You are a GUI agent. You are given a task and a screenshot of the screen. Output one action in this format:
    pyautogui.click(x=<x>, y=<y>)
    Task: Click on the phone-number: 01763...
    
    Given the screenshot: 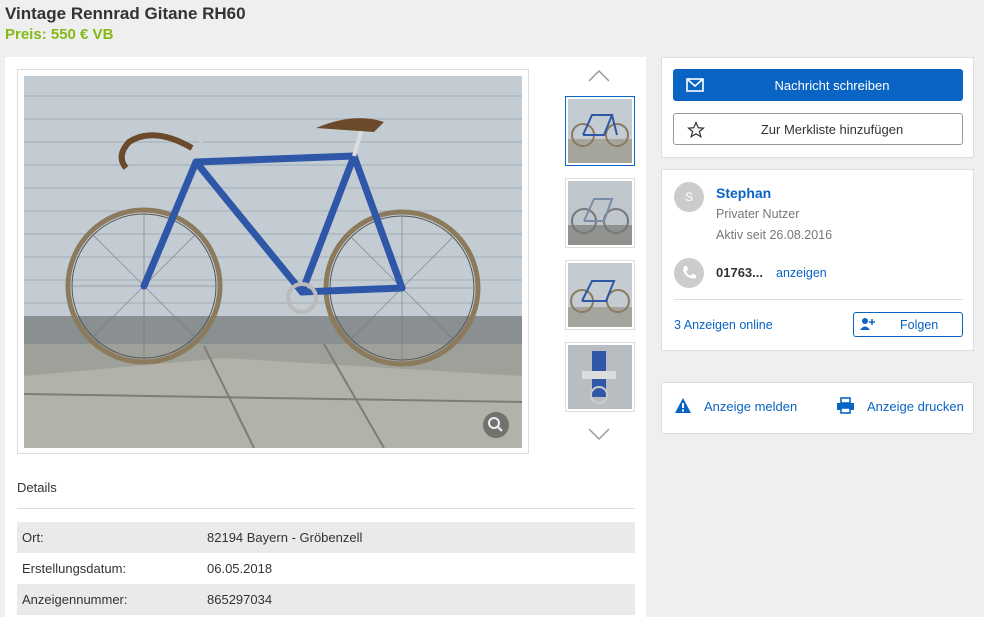 What is the action you would take?
    pyautogui.click(x=739, y=272)
    